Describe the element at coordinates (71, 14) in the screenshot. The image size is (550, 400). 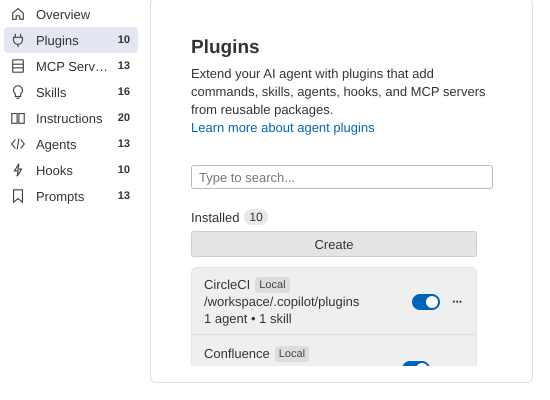
I see `sidebar-item: Overview` at that location.